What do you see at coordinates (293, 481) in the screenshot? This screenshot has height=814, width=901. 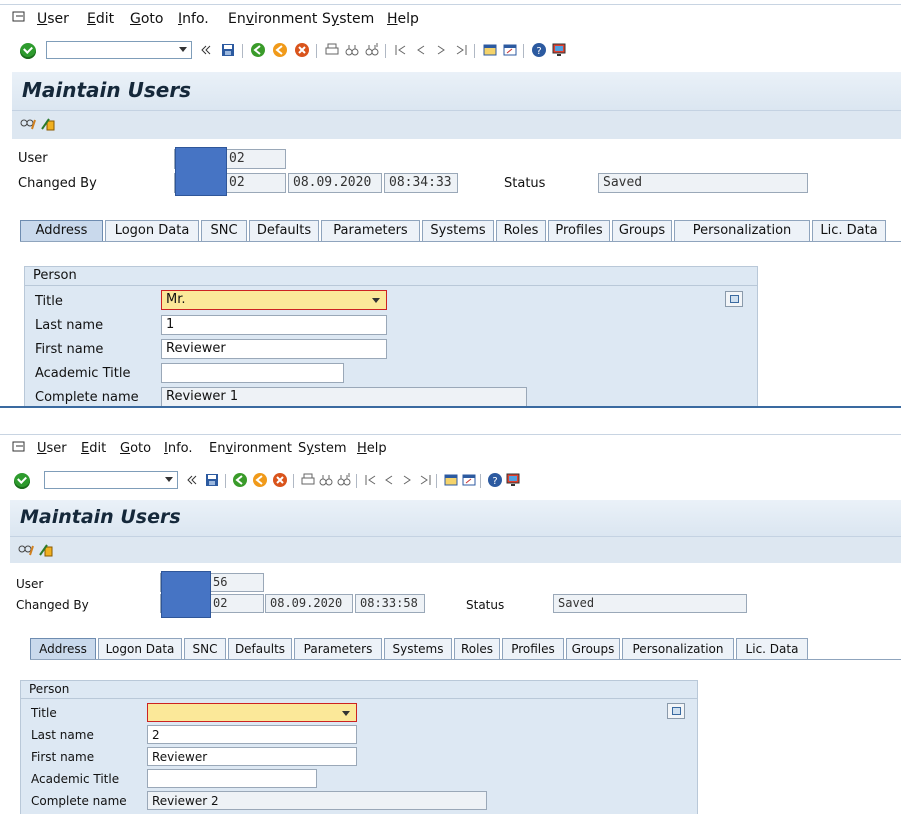 I see `toolbar-separator` at bounding box center [293, 481].